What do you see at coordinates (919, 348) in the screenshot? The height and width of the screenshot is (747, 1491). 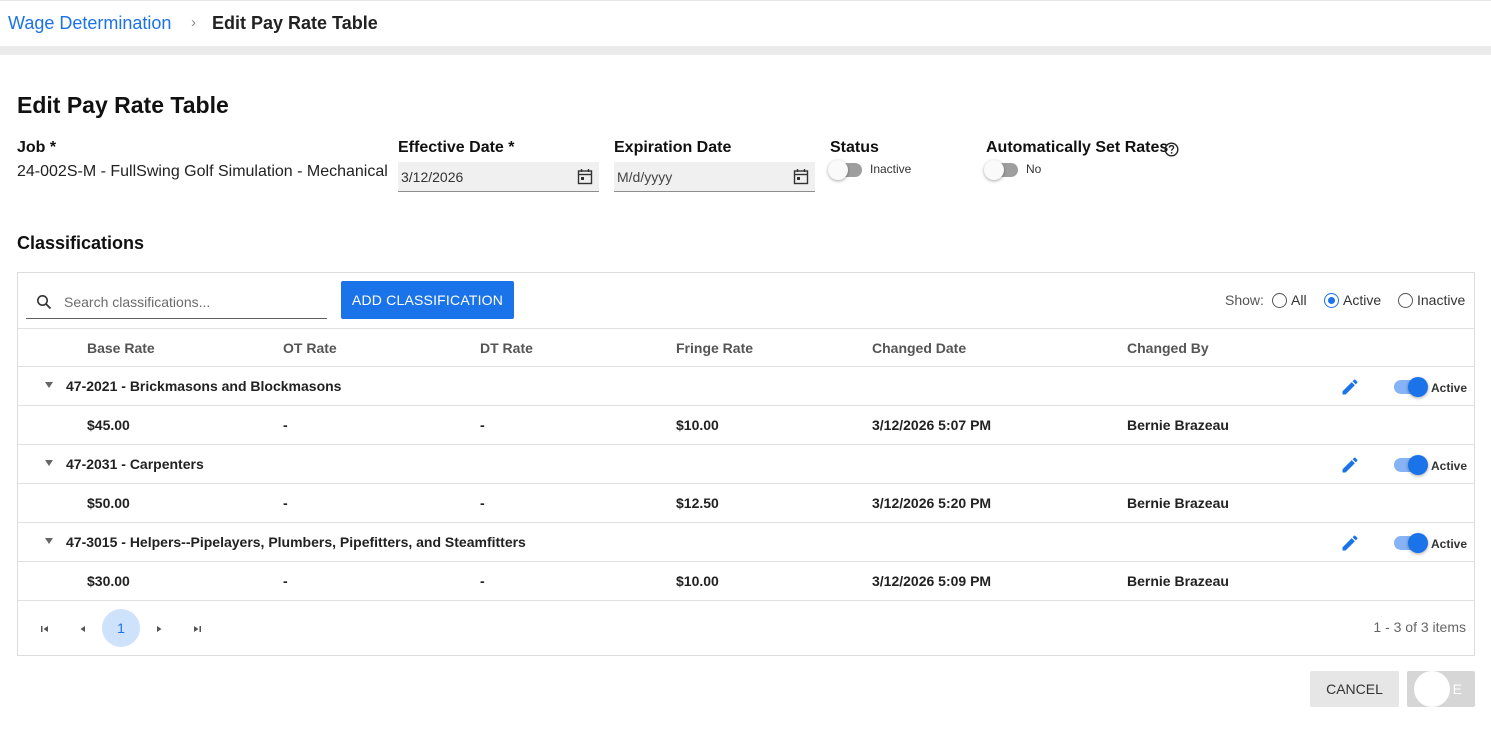 I see `column-header-changed-date: Changed Date` at bounding box center [919, 348].